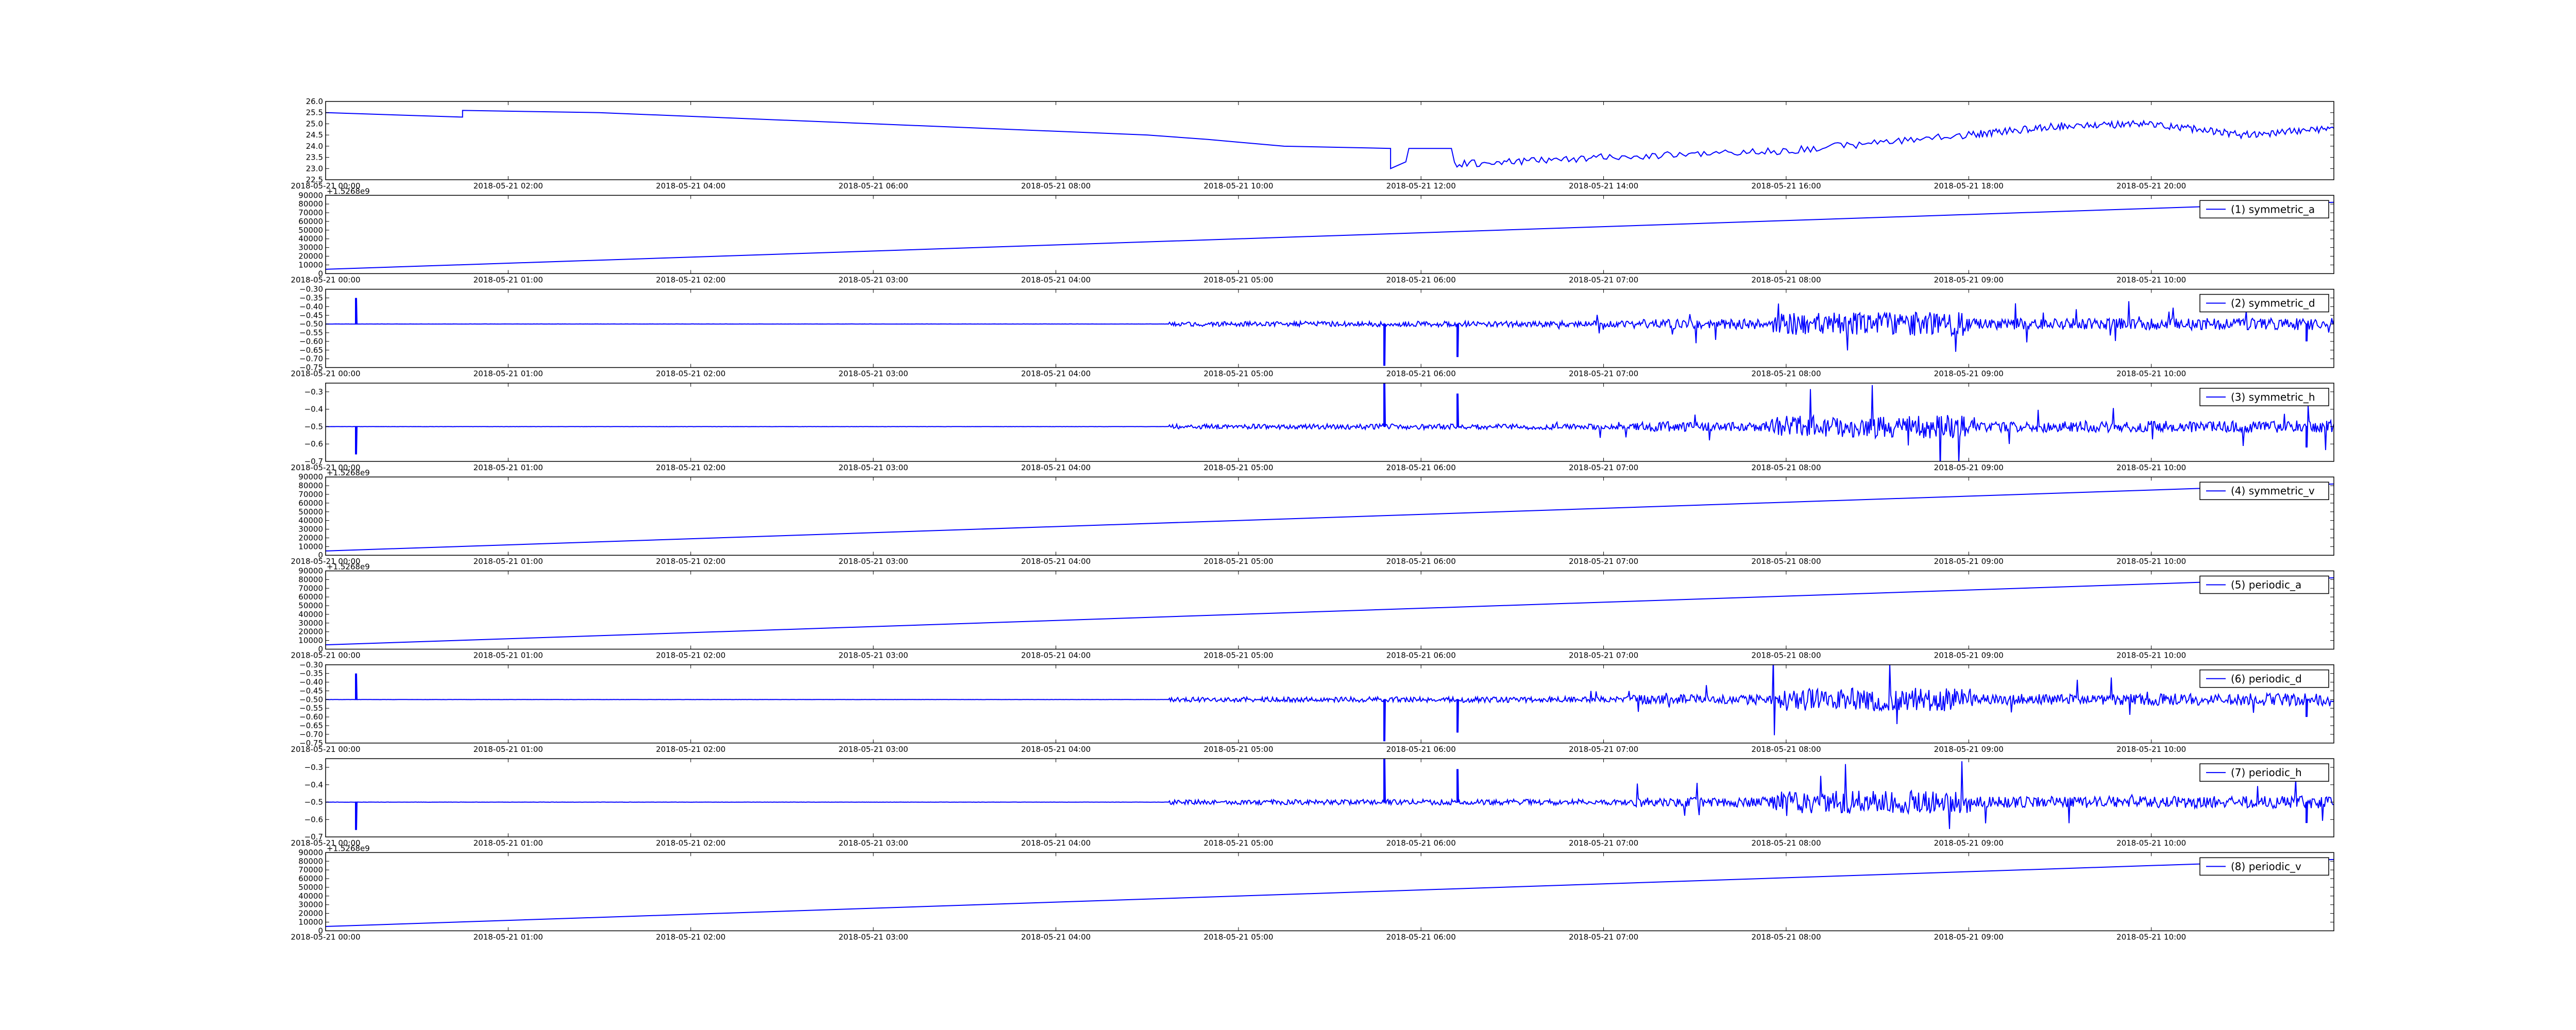 The image size is (2576, 1030). Describe the element at coordinates (310, 597) in the screenshot. I see `y-tick-label: 60000` at that location.